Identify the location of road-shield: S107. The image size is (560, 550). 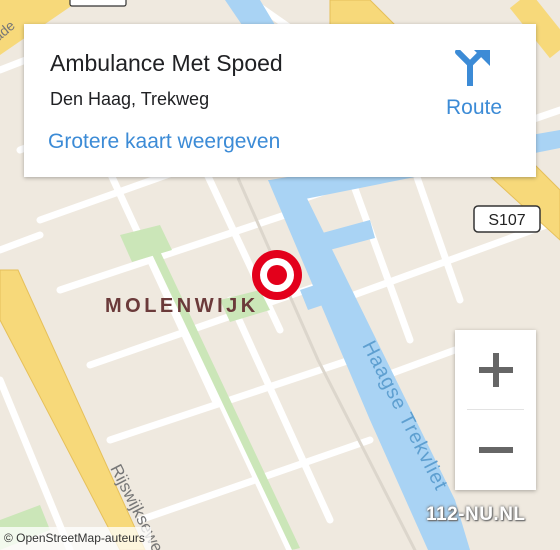
(507, 219).